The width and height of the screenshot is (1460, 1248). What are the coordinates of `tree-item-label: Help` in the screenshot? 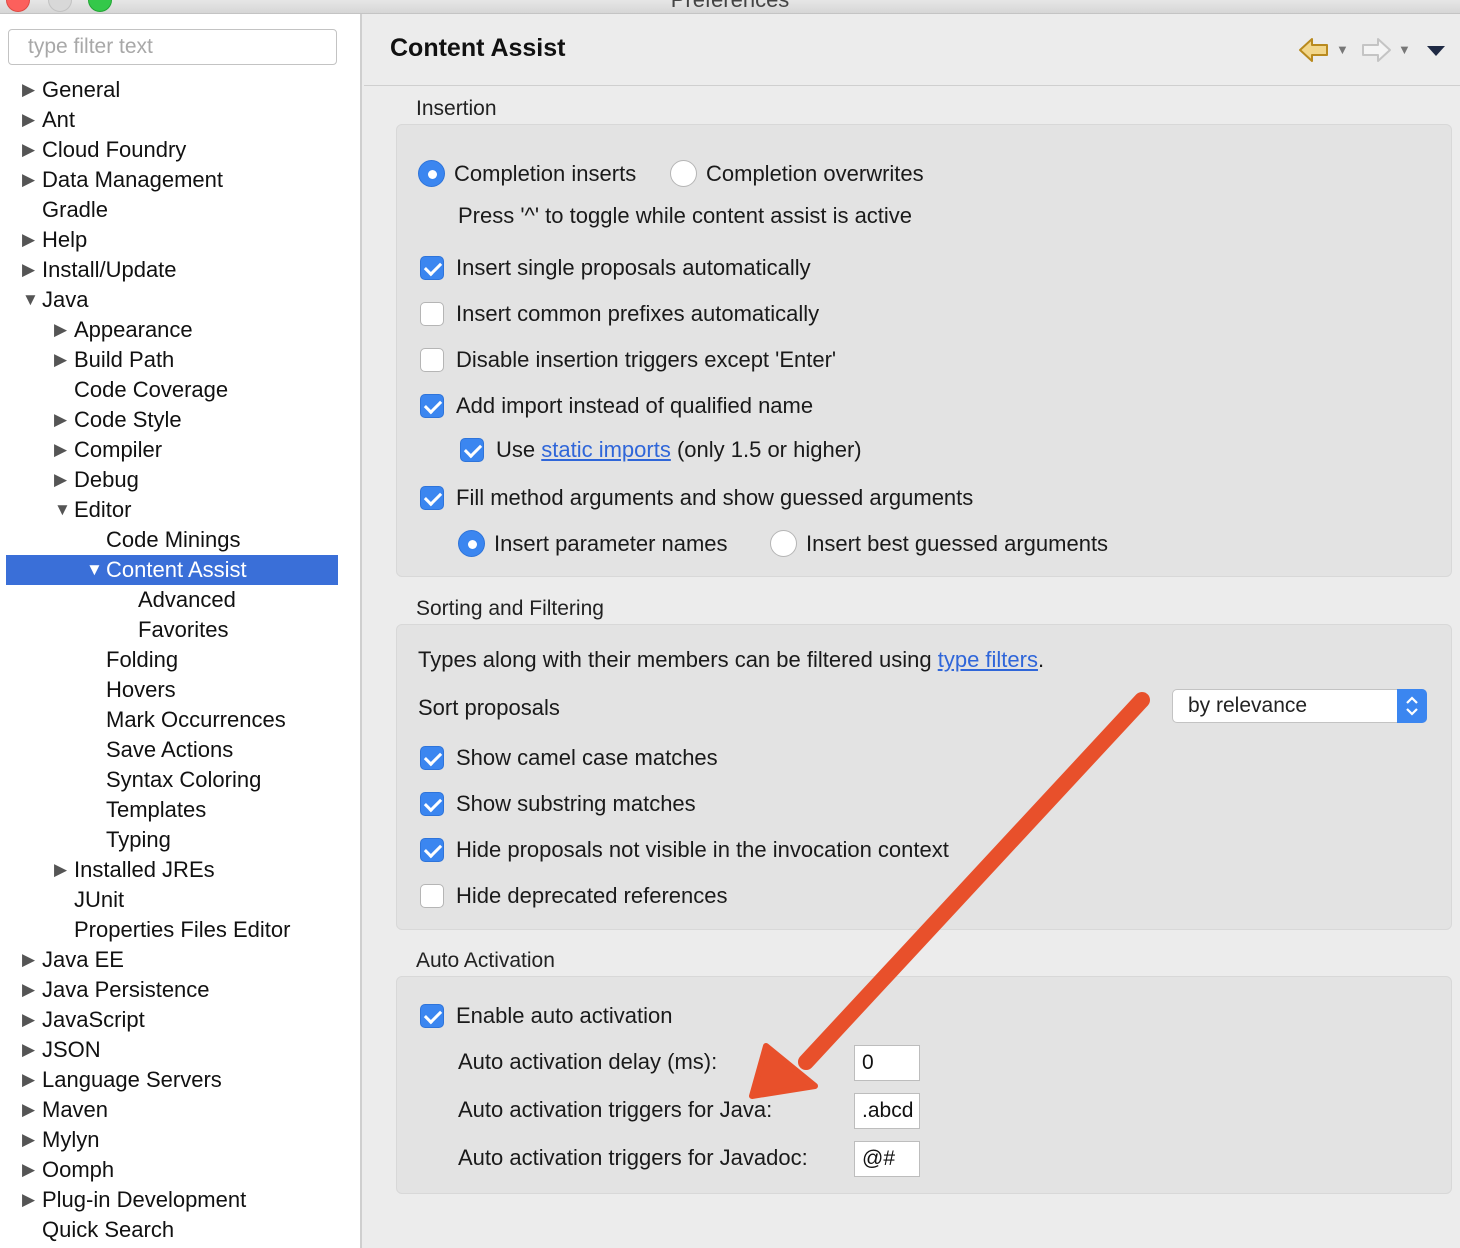 It's located at (65, 239).